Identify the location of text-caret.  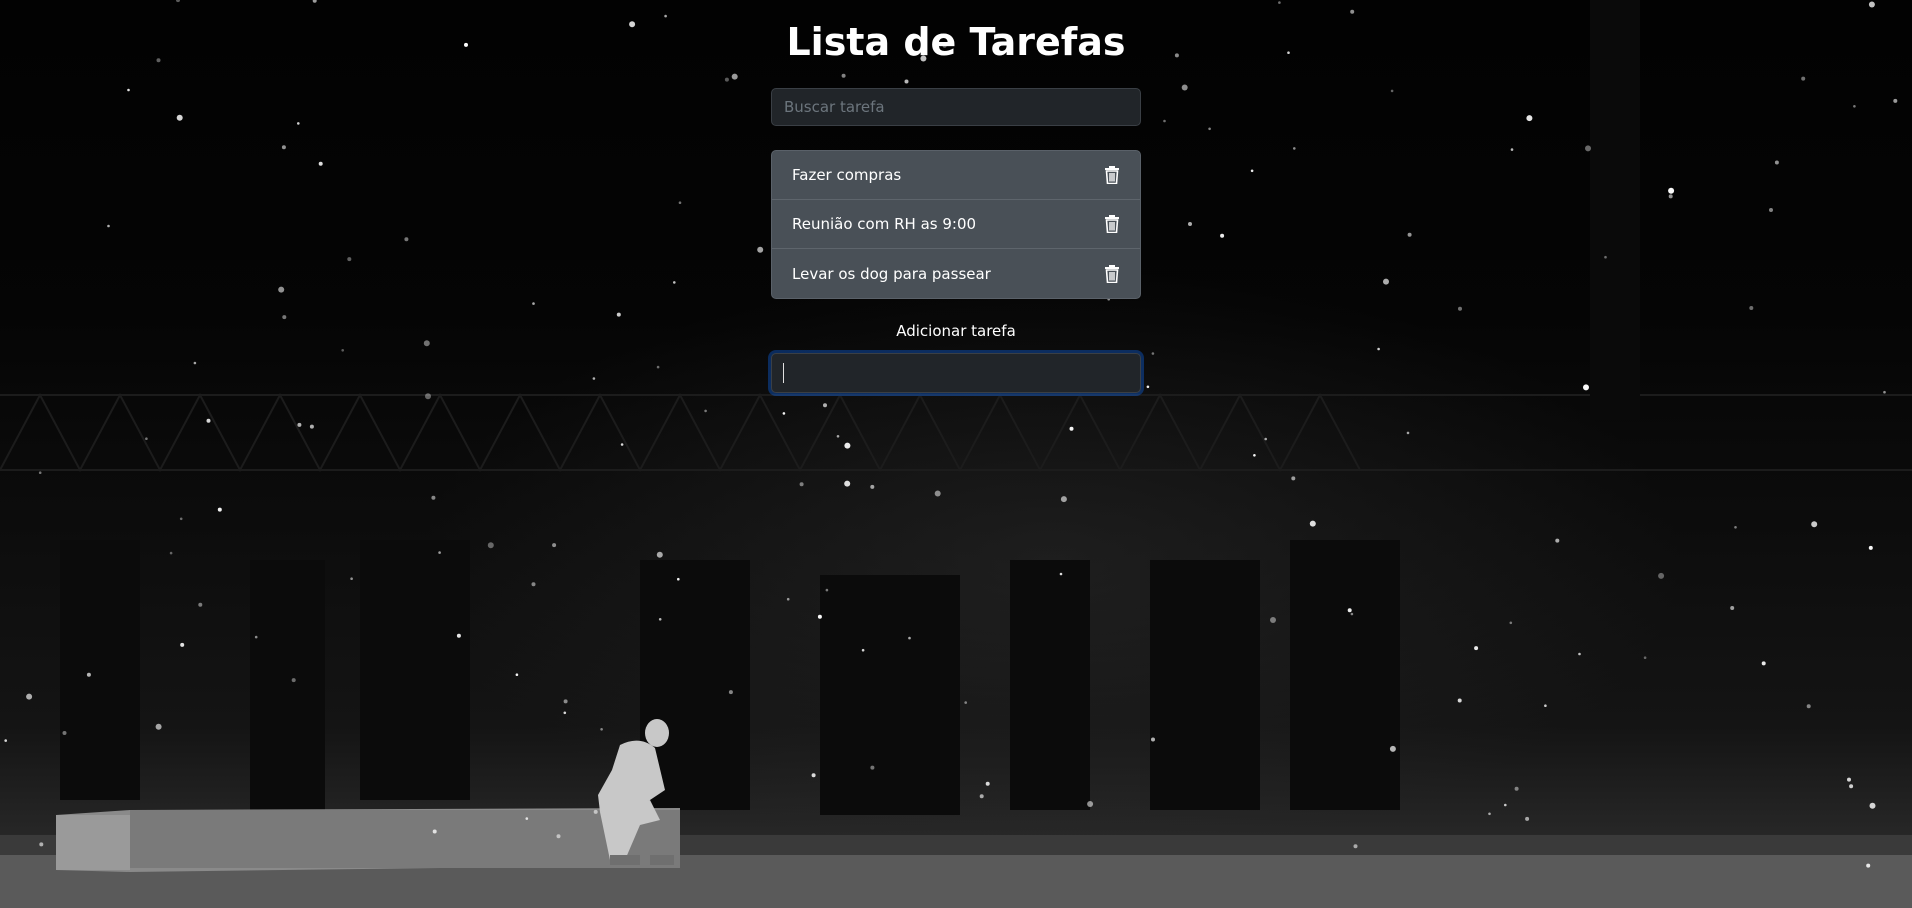
(783, 373).